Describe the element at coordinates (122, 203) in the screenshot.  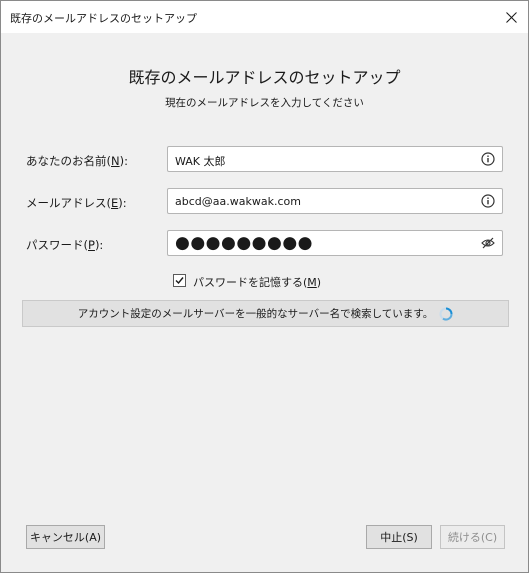
I see `email-label-end: ):` at that location.